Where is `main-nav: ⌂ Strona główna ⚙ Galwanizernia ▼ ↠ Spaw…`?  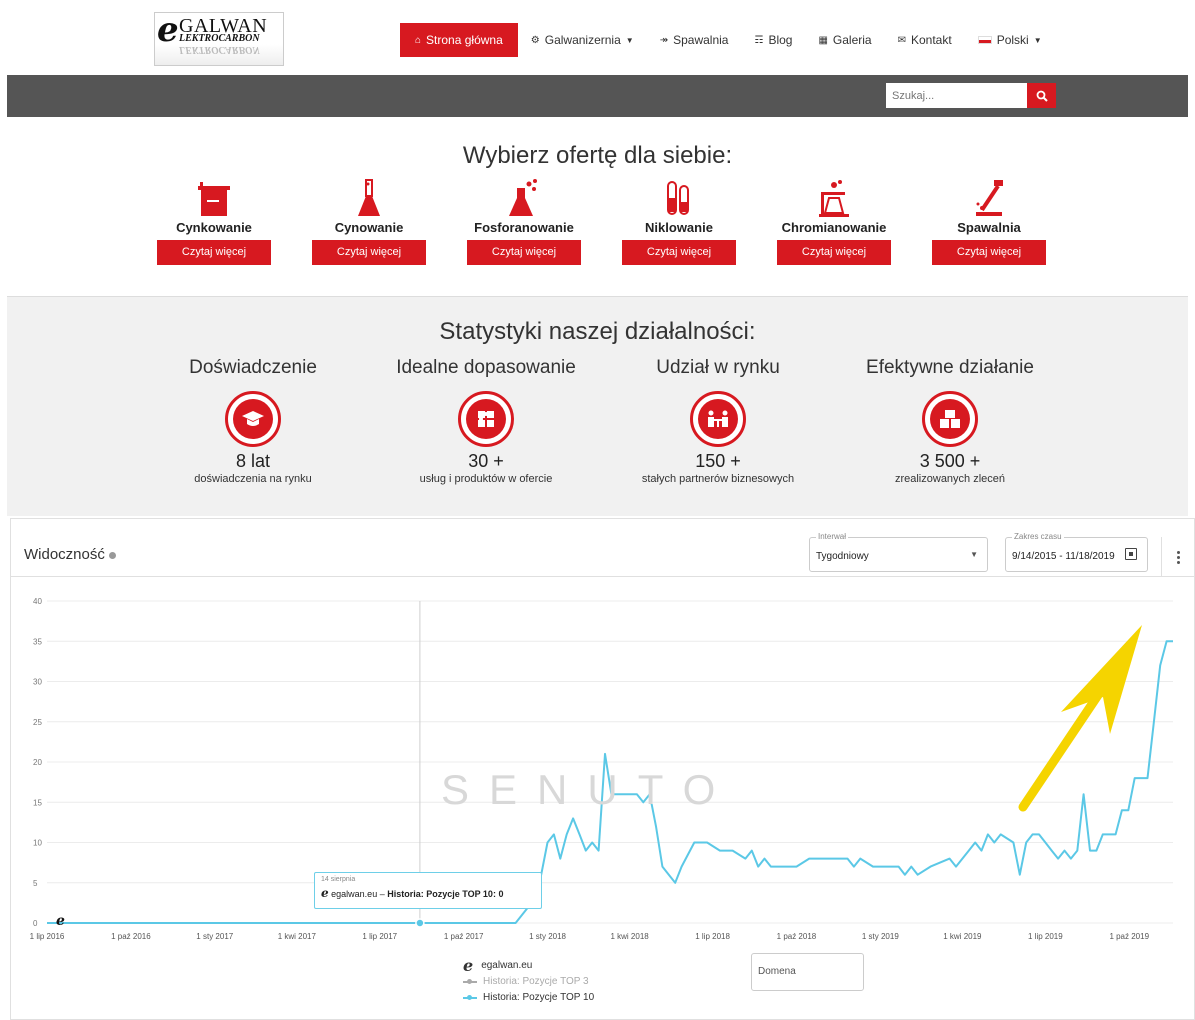 main-nav: ⌂ Strona główna ⚙ Galwanizernia ▼ ↠ Spaw… is located at coordinates (727, 40).